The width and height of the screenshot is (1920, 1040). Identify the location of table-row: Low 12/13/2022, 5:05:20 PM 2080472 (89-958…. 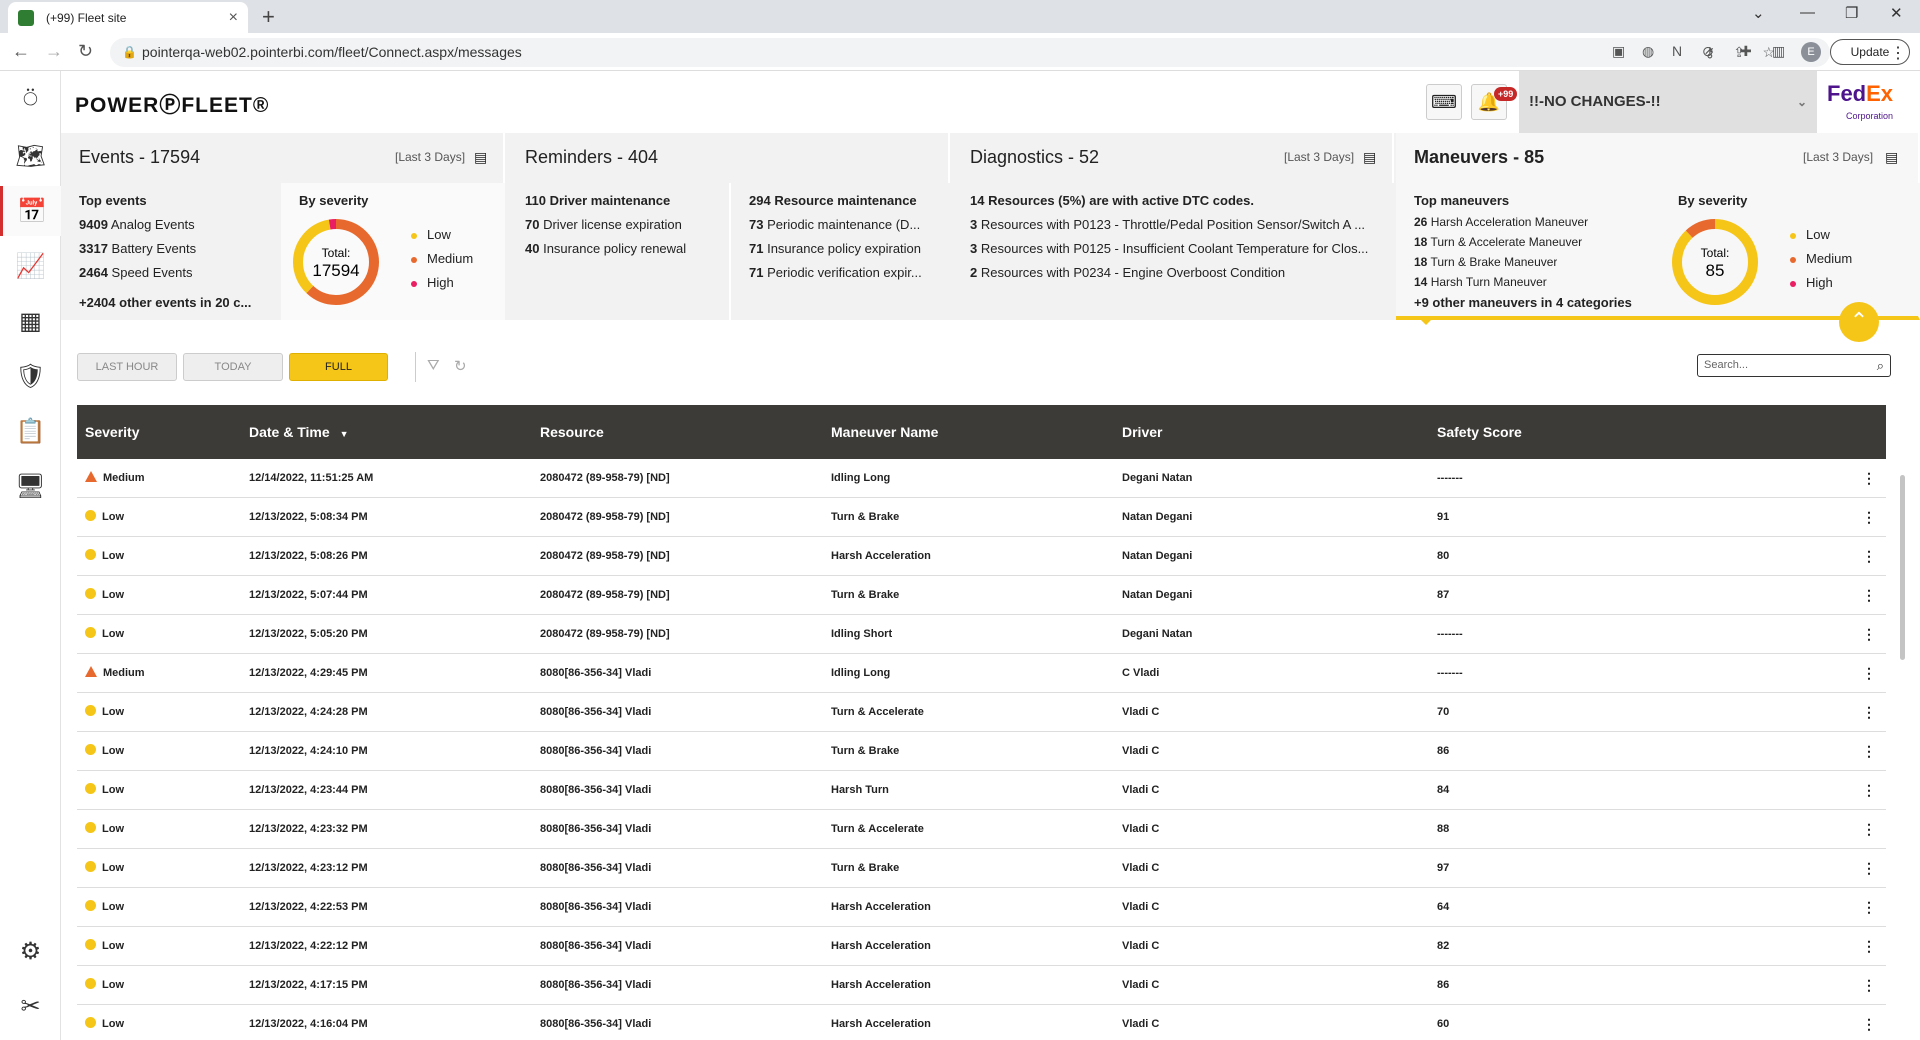
(981, 634).